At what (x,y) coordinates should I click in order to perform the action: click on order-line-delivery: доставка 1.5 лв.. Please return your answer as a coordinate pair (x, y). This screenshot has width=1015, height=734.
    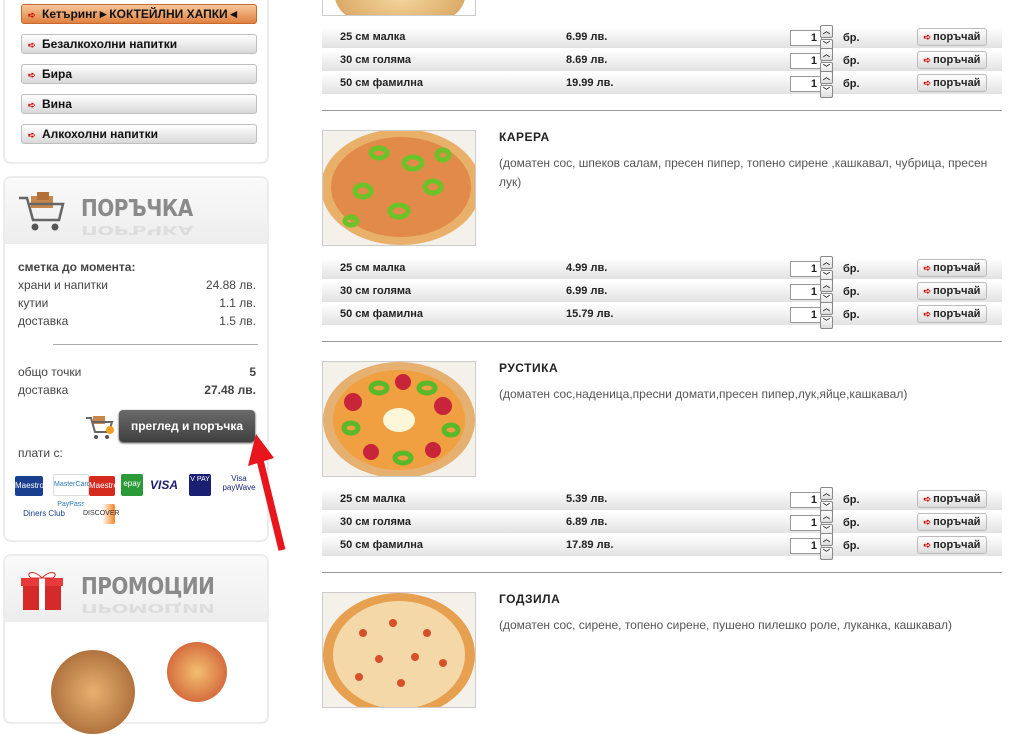
    Looking at the image, I should click on (137, 321).